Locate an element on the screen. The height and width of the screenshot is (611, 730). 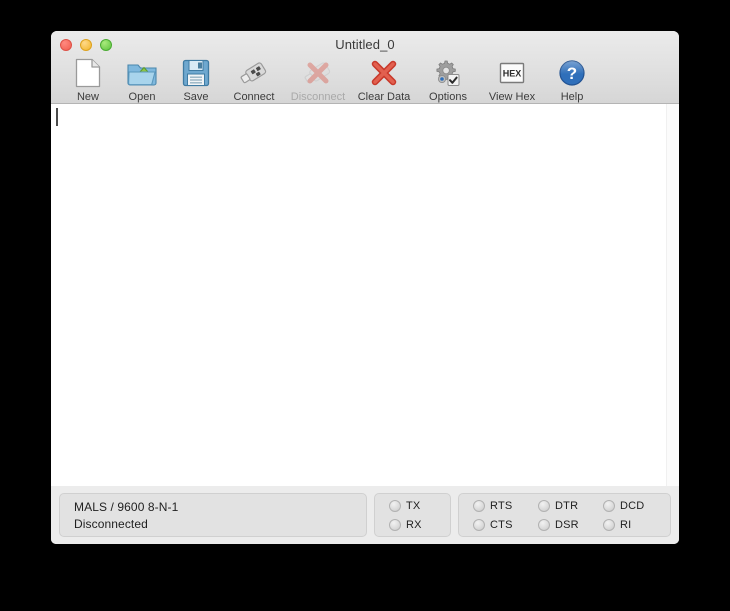
led-column-rts-cts: RTS CTS is located at coordinates (499, 515).